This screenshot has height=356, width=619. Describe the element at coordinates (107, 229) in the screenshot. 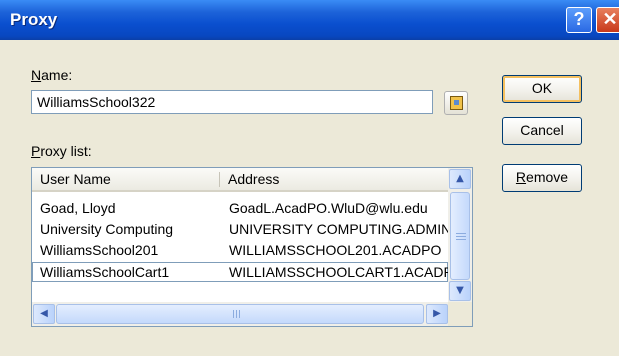

I see `row-user-name: University Computing` at that location.